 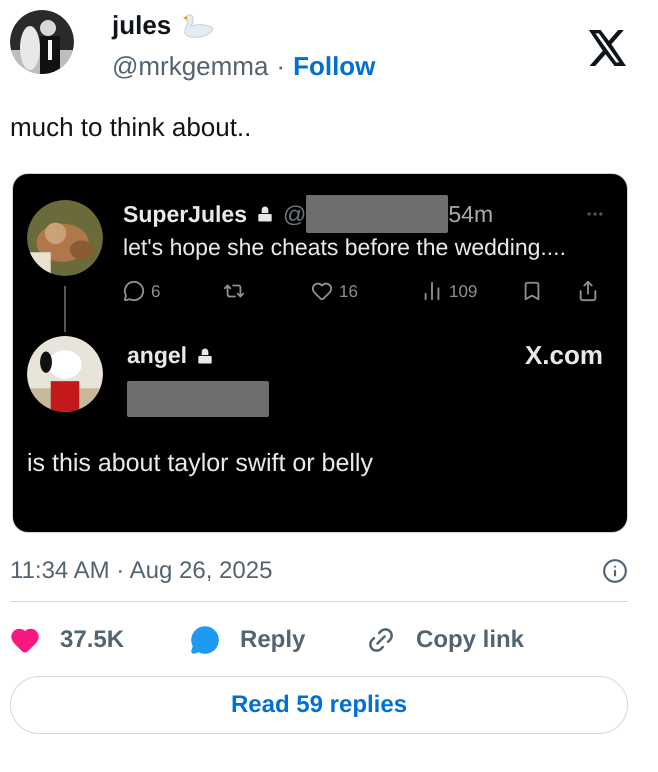 What do you see at coordinates (294, 214) in the screenshot?
I see `quoted-handle: @` at bounding box center [294, 214].